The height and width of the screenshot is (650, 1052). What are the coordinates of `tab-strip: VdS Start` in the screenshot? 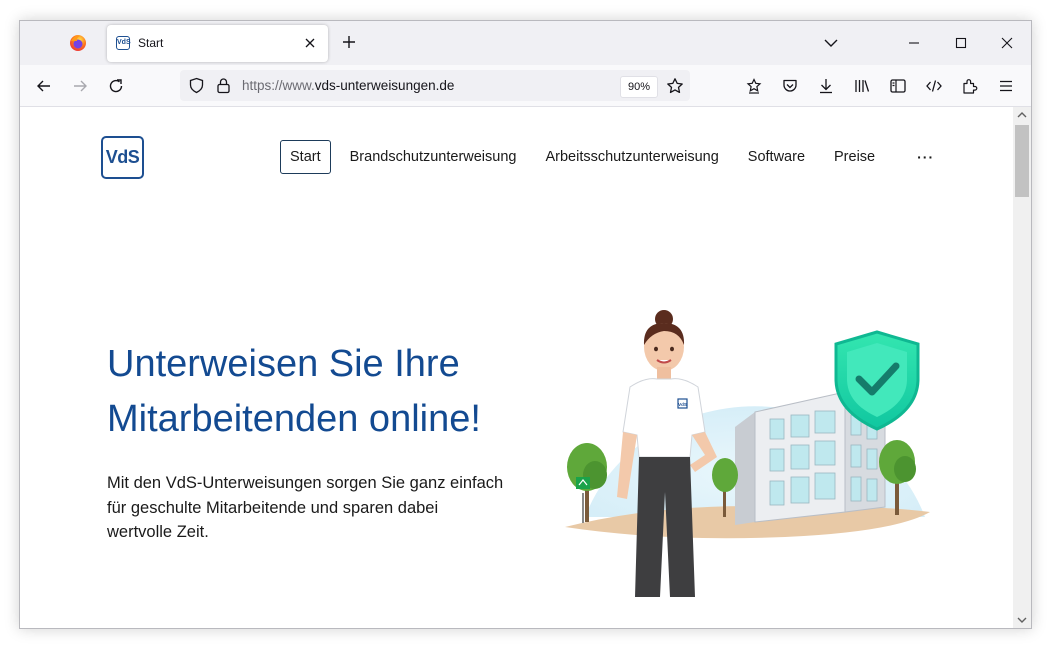 It's located at (525, 43).